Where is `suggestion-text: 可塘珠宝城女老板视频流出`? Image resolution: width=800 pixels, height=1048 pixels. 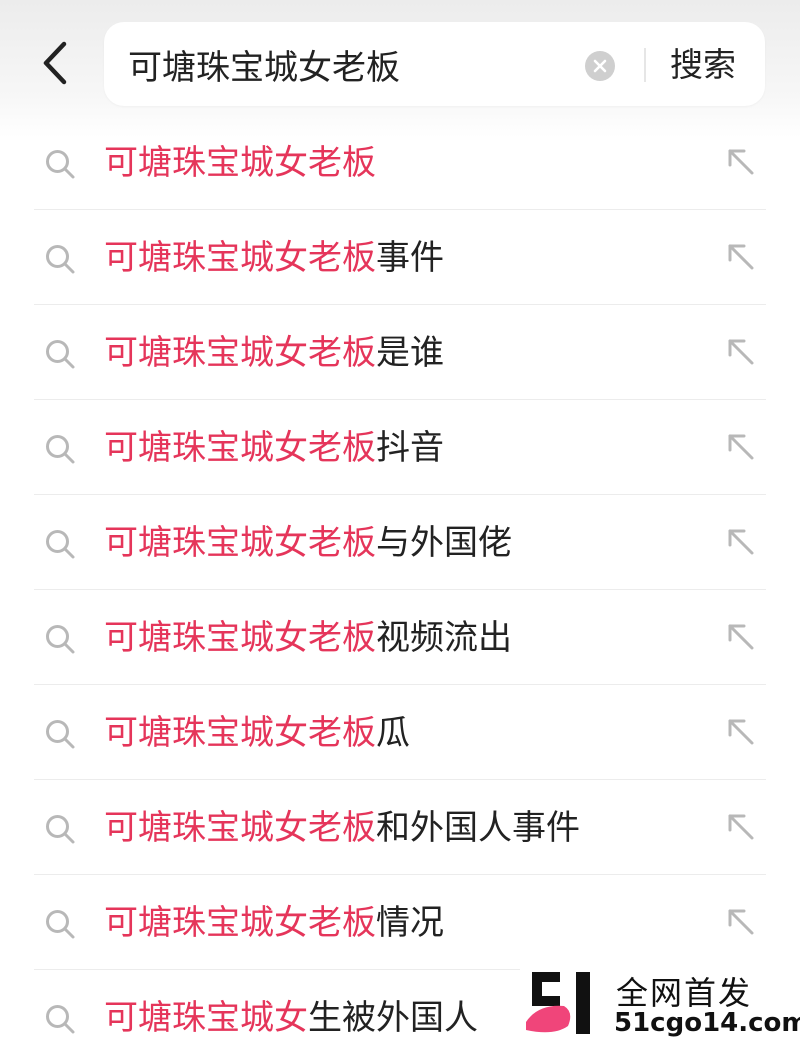 suggestion-text: 可塘珠宝城女老板视频流出 is located at coordinates (308, 638).